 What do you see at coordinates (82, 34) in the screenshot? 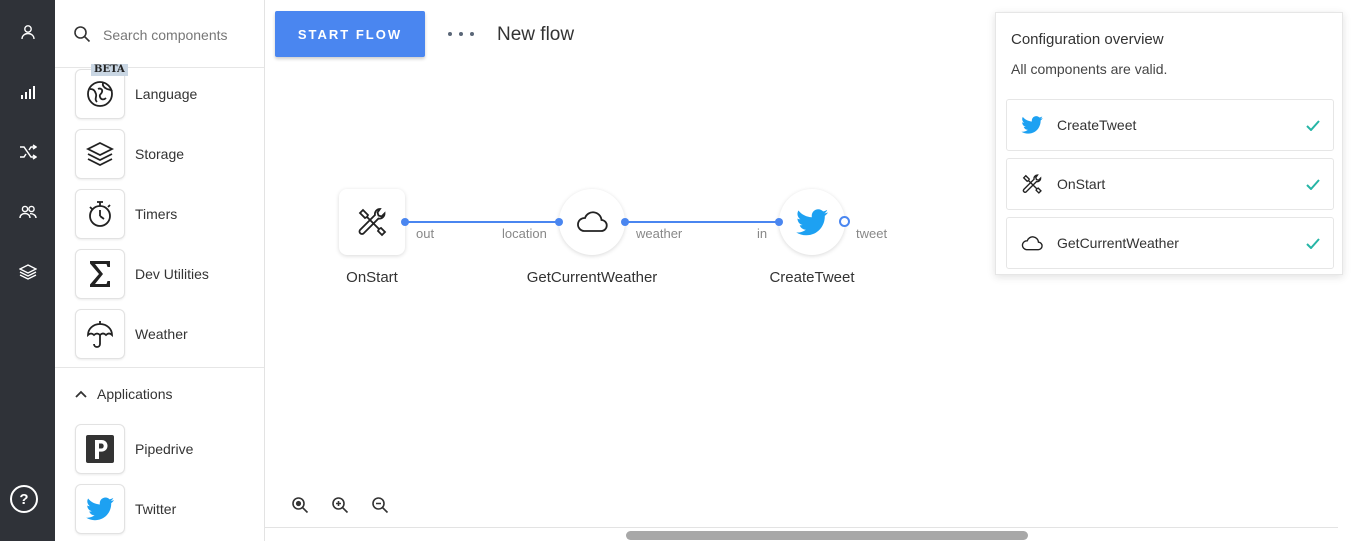
I see `search-icon` at bounding box center [82, 34].